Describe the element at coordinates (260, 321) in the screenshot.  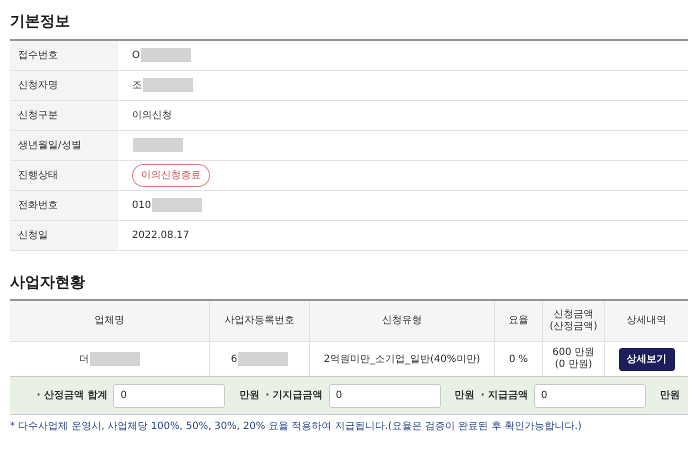
I see `column-header: 사업자등록번호` at that location.